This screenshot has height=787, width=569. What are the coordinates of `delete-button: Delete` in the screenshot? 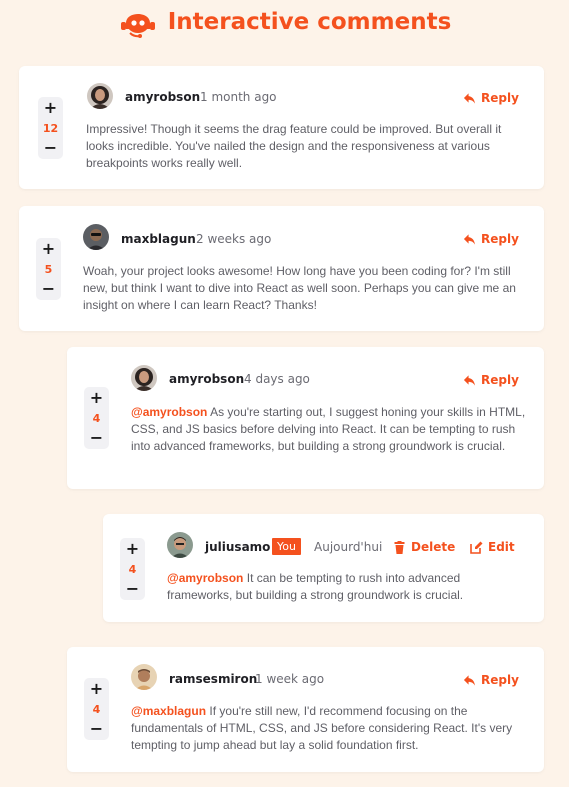 It's located at (424, 547).